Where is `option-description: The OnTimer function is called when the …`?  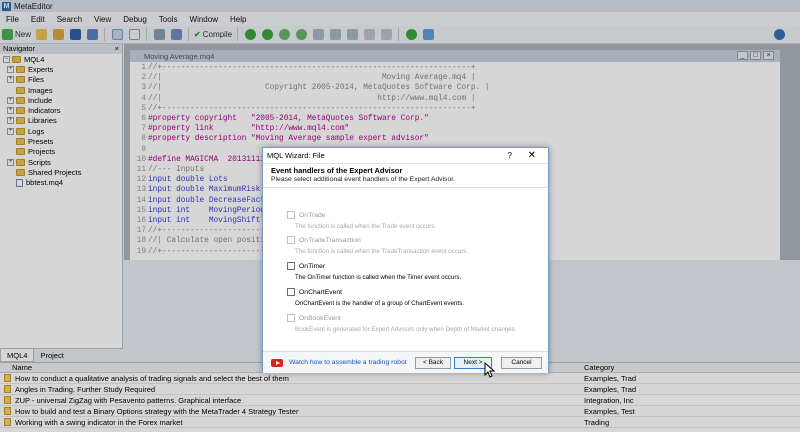
option-description: The OnTimer function is called when the … is located at coordinates (378, 277).